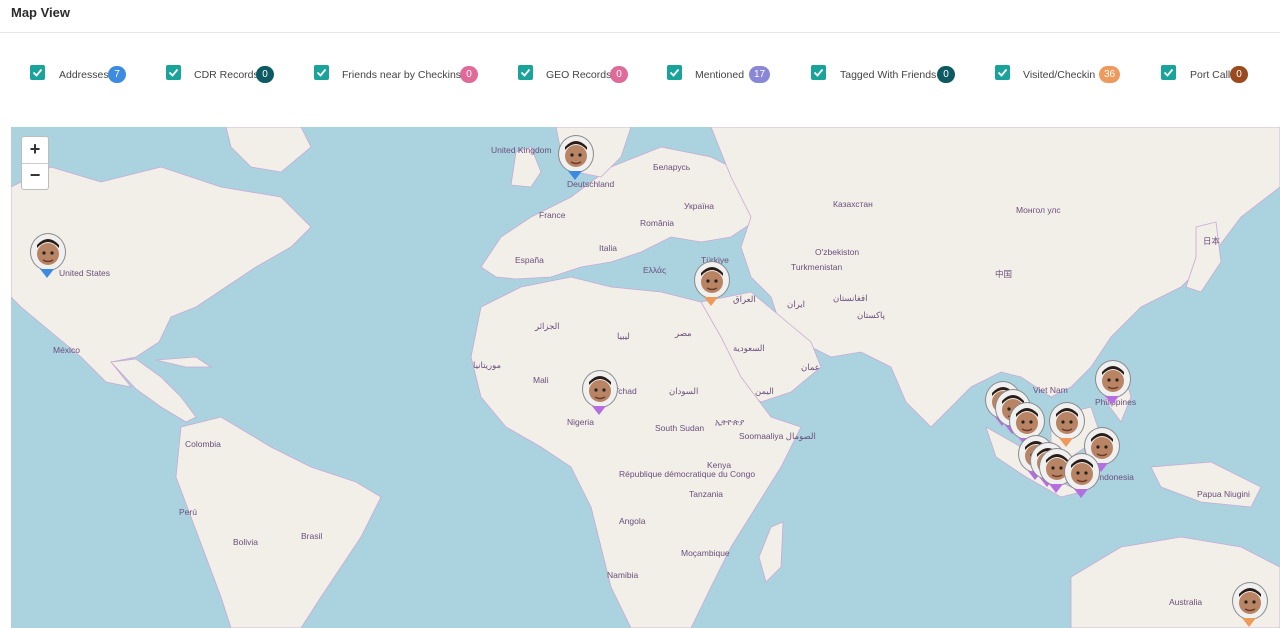 This screenshot has width=1280, height=628. Describe the element at coordinates (764, 391) in the screenshot. I see `map-label: اليمن` at that location.